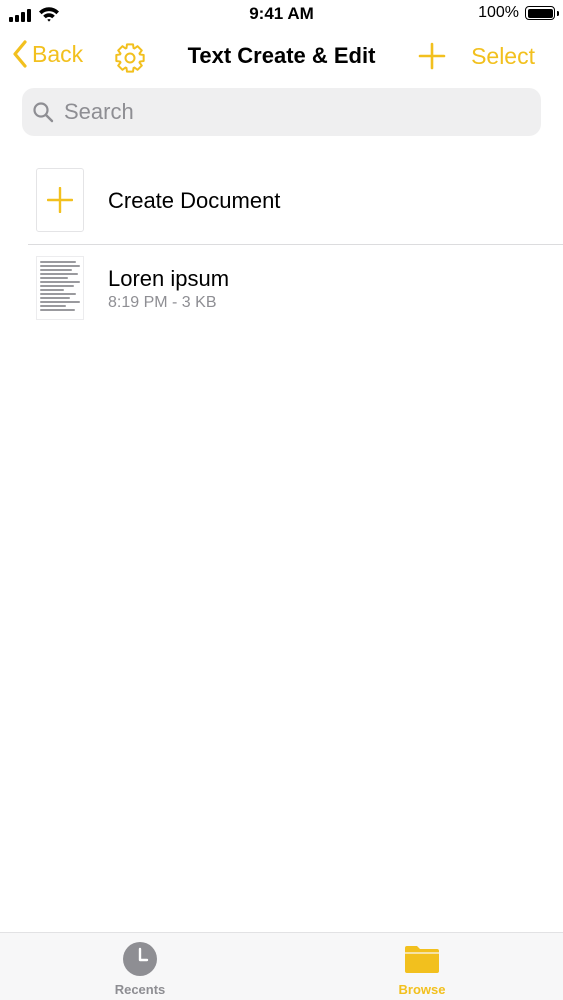  What do you see at coordinates (169, 278) in the screenshot?
I see `document-title: Loren ipsum` at bounding box center [169, 278].